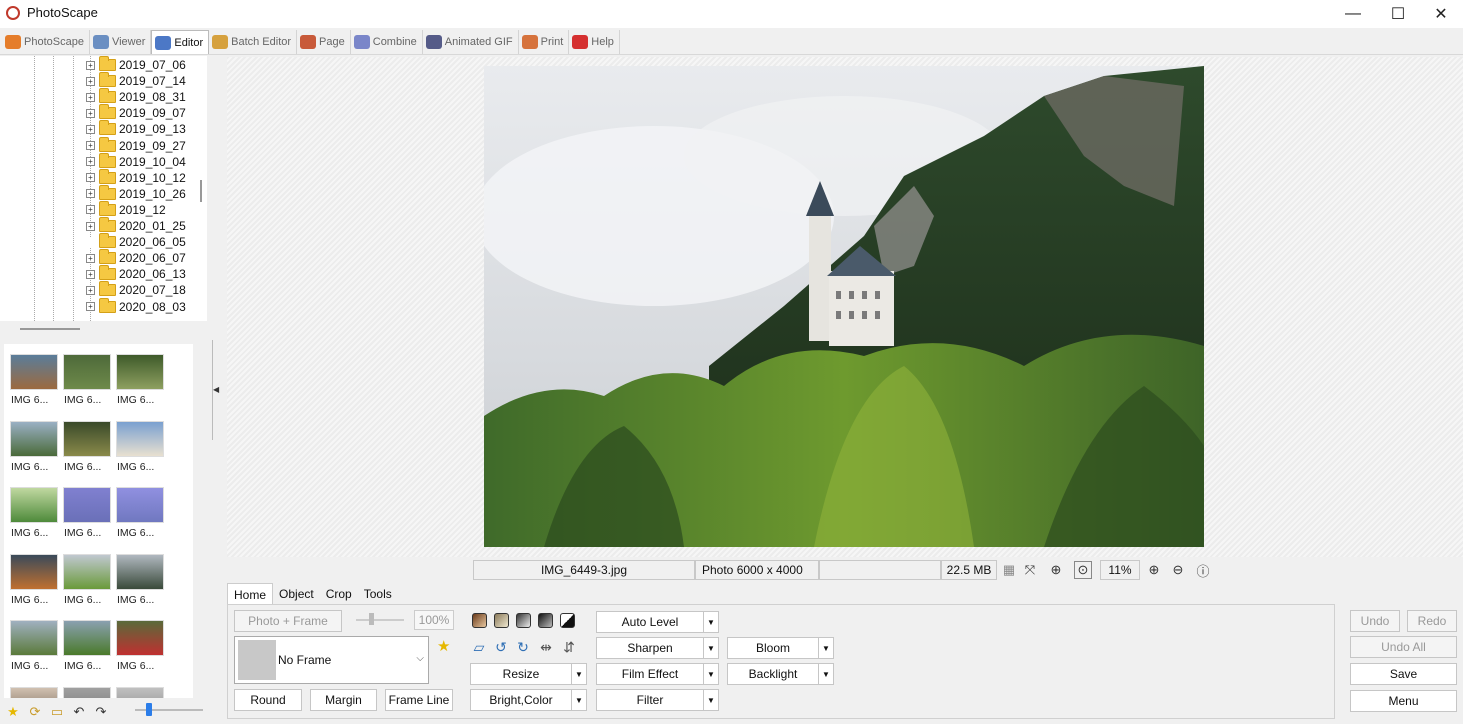 The width and height of the screenshot is (1463, 724). What do you see at coordinates (1432, 621) in the screenshot?
I see `redo-button: Redo` at bounding box center [1432, 621].